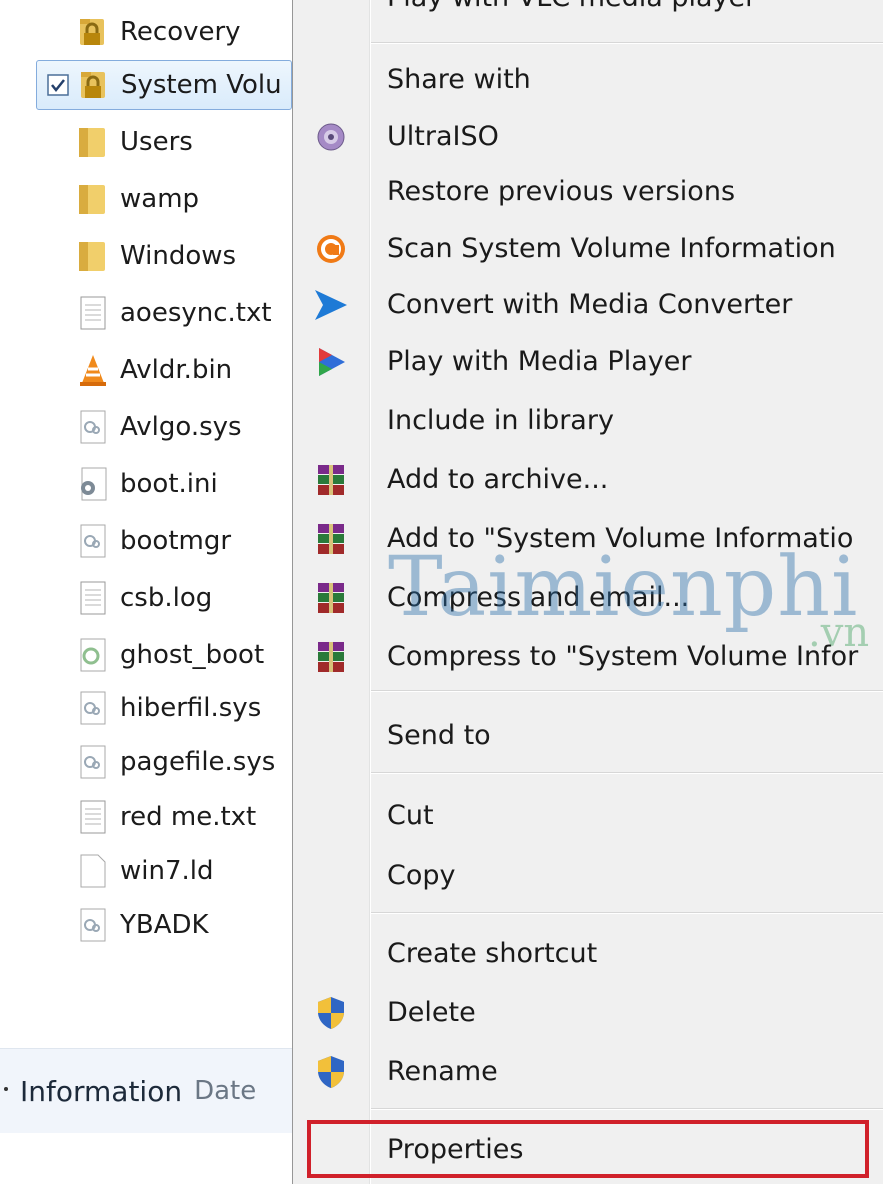 The height and width of the screenshot is (1184, 883). I want to click on menu-item-label: Delete, so click(431, 1012).